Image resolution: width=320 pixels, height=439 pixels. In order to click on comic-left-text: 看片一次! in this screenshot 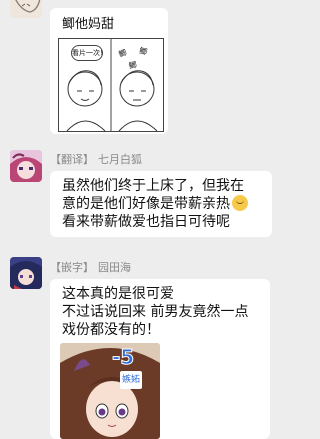, I will do `click(87, 53)`.